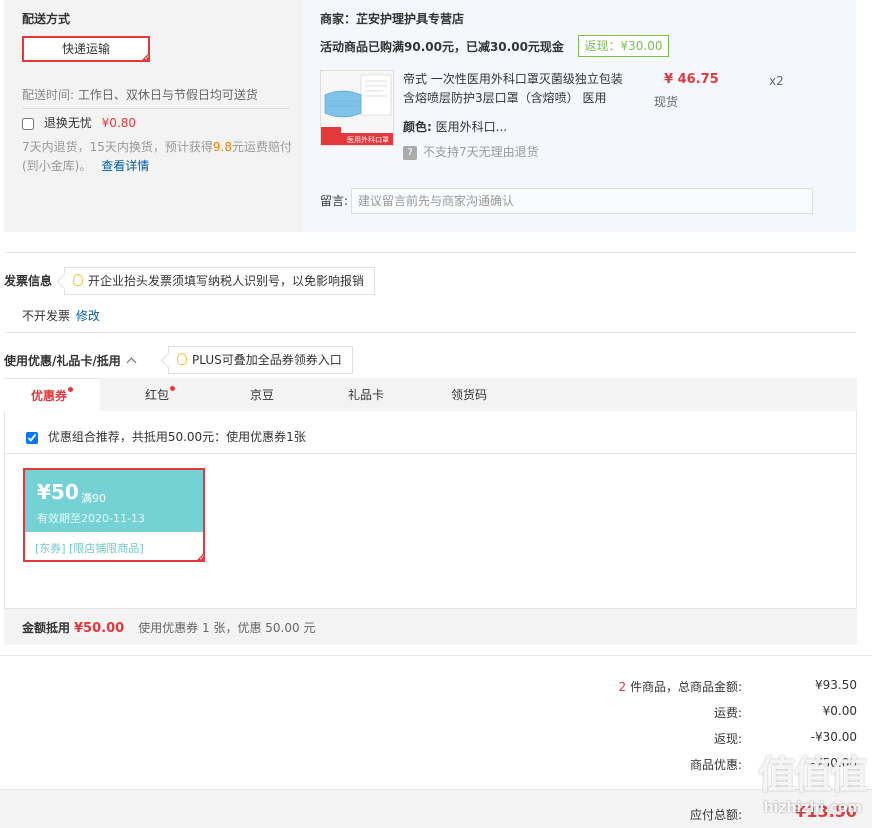  I want to click on coupon-summary-label: 金额抵用, so click(46, 628).